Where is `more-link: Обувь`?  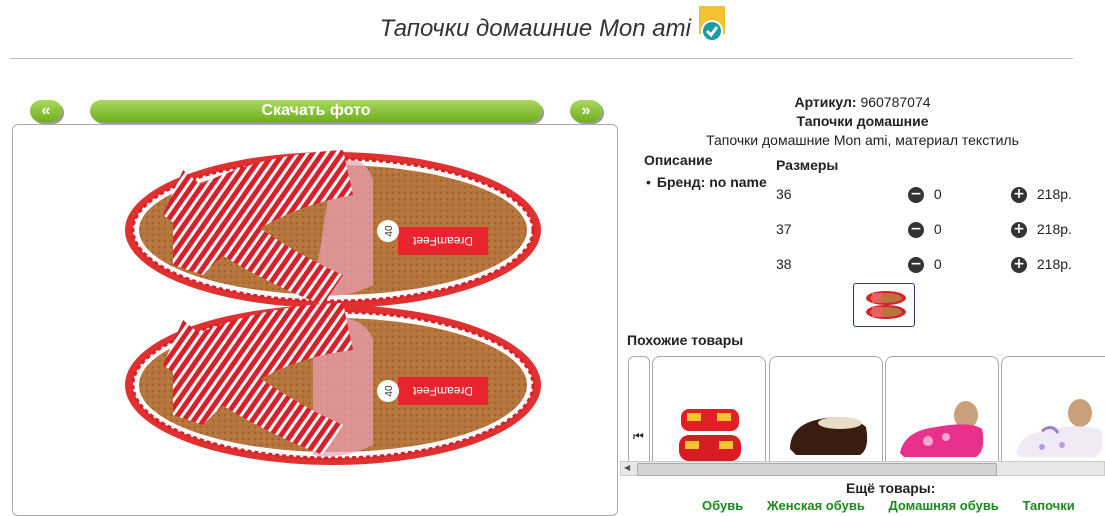
more-link: Обувь is located at coordinates (722, 505).